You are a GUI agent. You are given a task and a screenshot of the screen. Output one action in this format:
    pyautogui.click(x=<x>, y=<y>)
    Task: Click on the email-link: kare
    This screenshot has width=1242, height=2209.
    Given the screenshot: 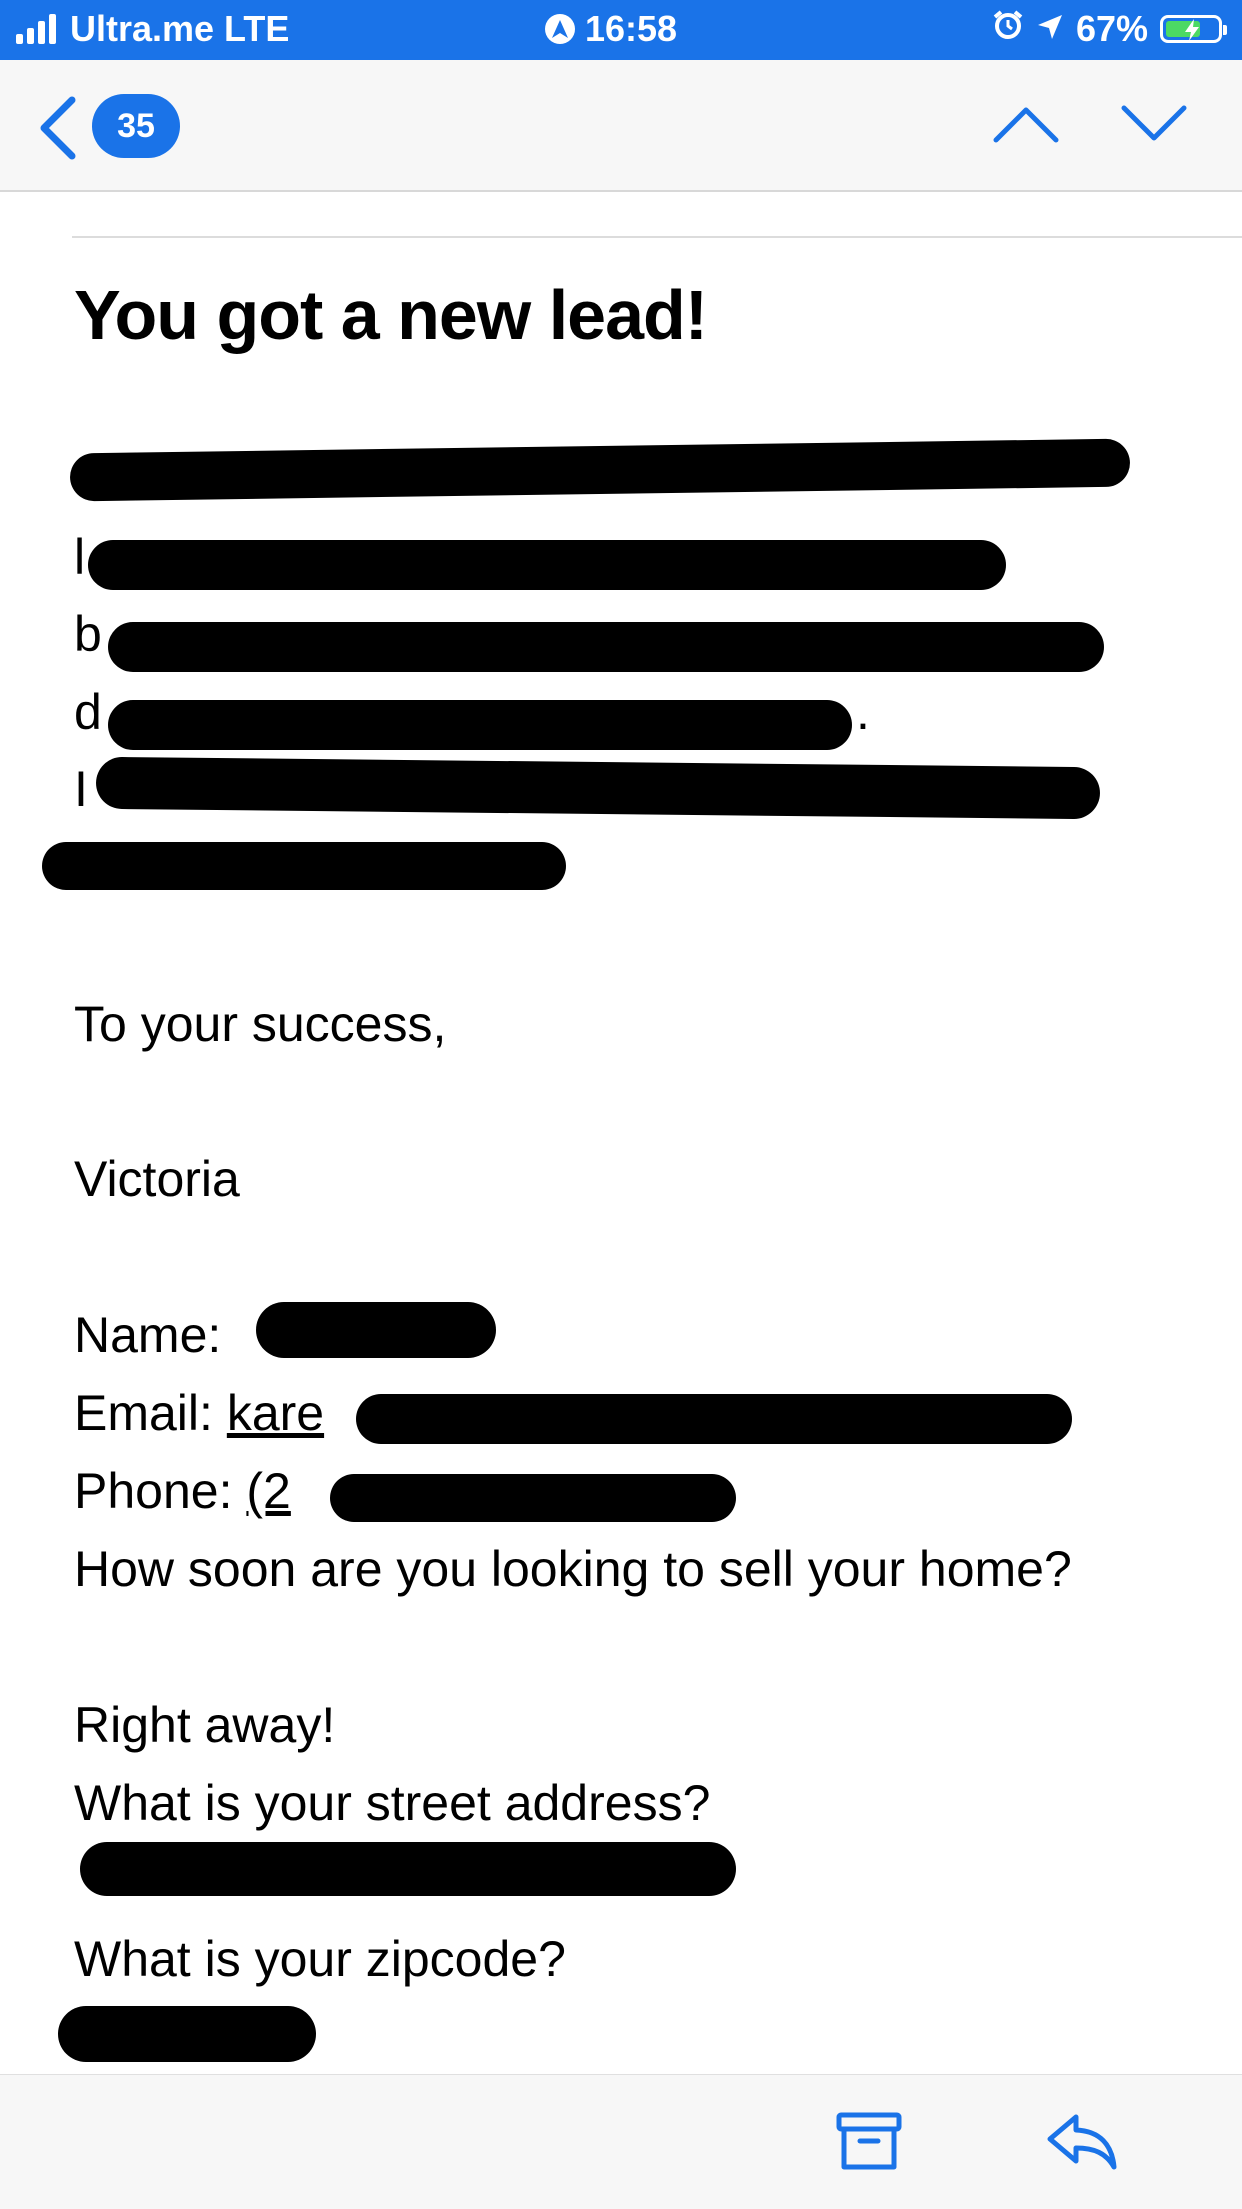 What is the action you would take?
    pyautogui.click(x=275, y=1413)
    